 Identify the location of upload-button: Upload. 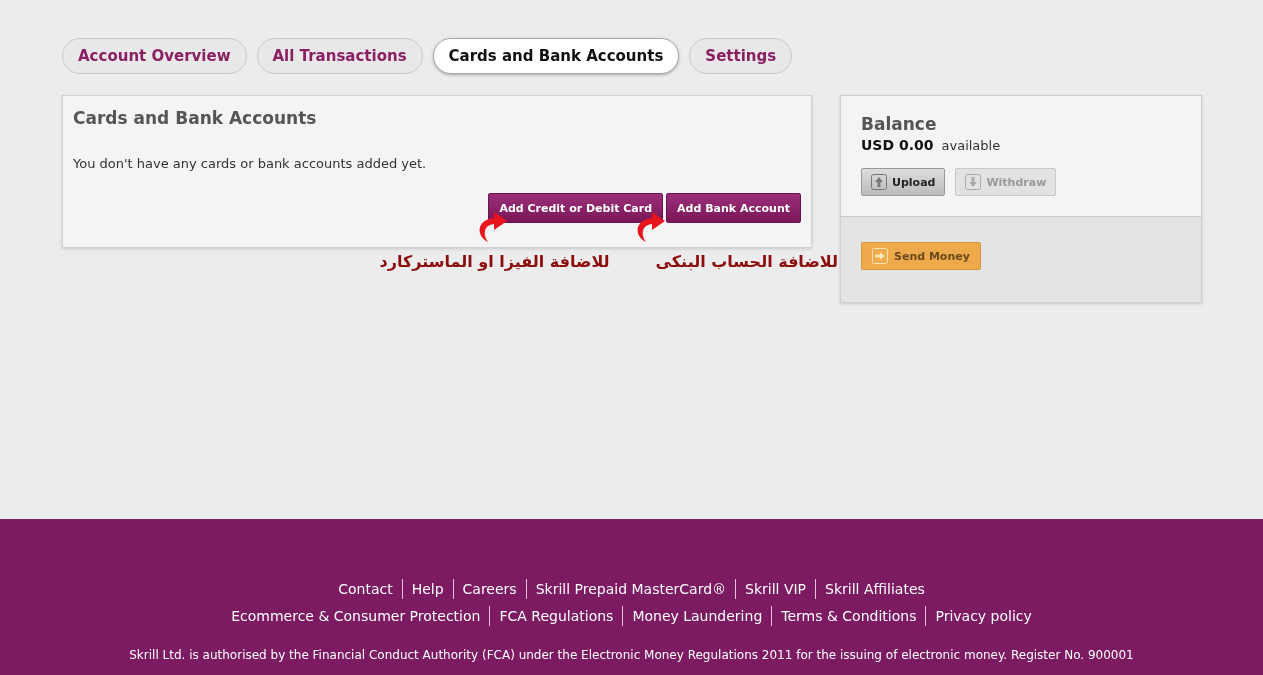
(903, 182).